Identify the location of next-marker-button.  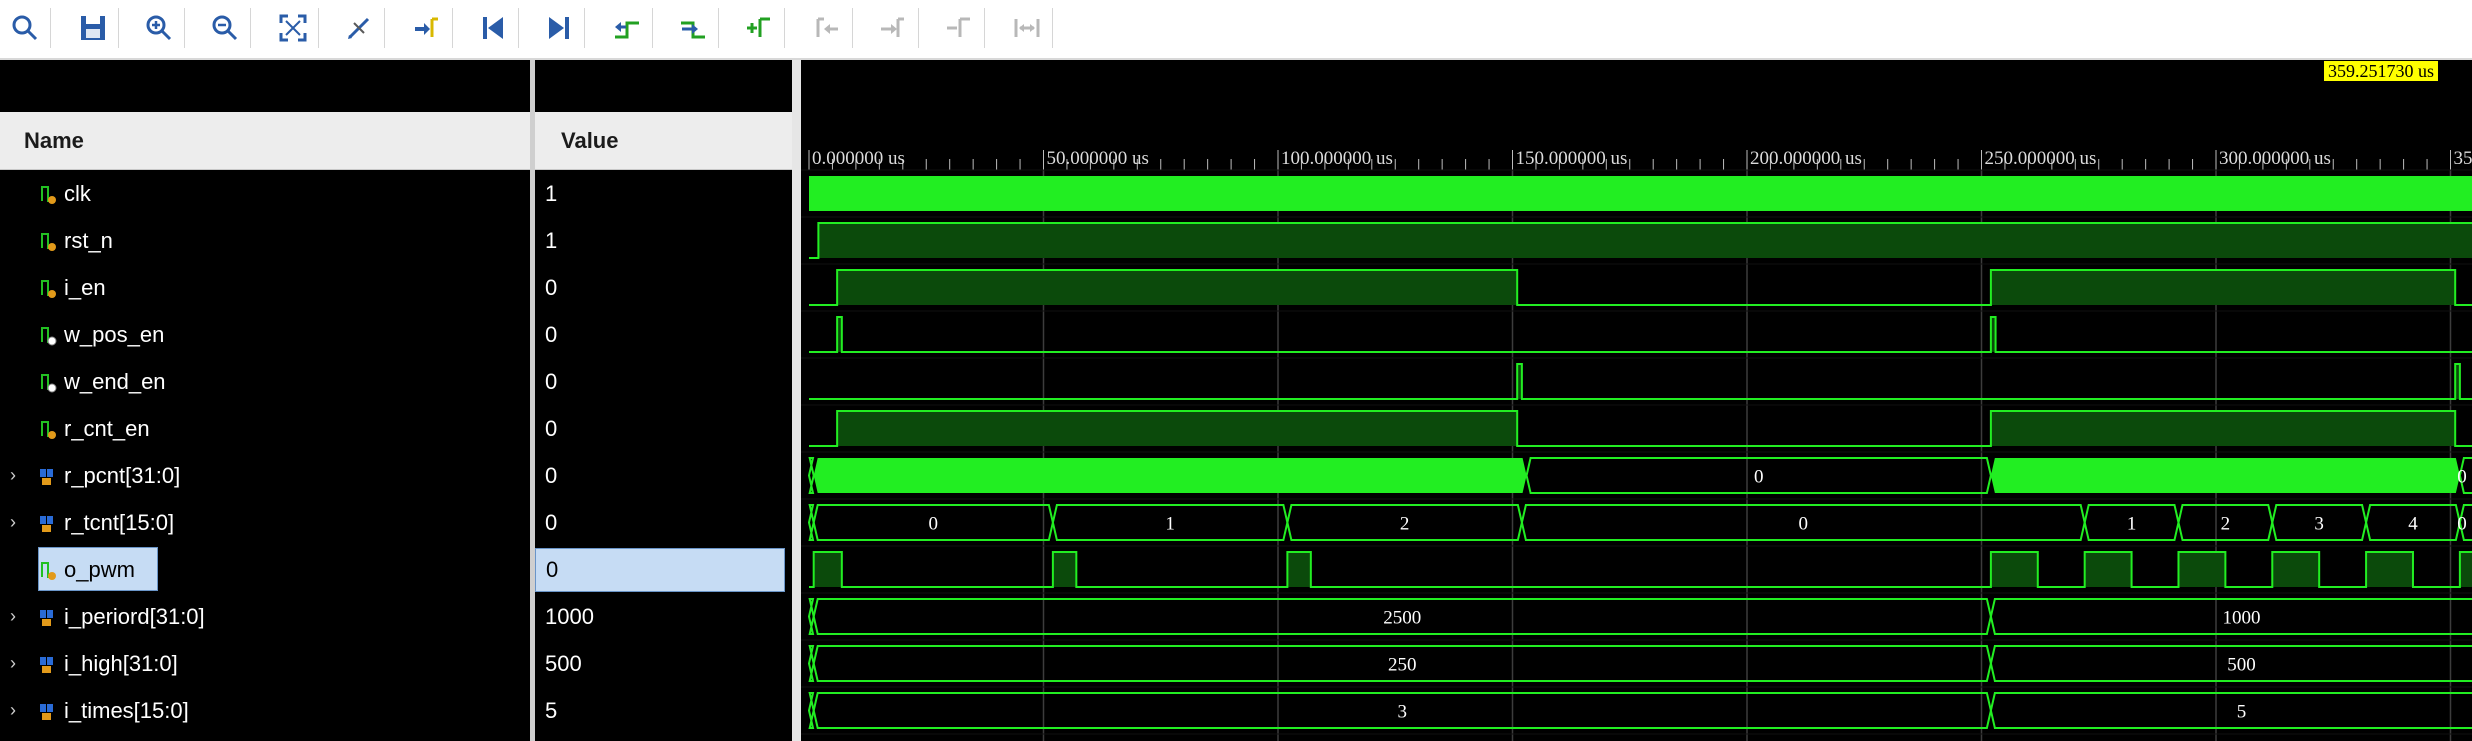
(893, 28).